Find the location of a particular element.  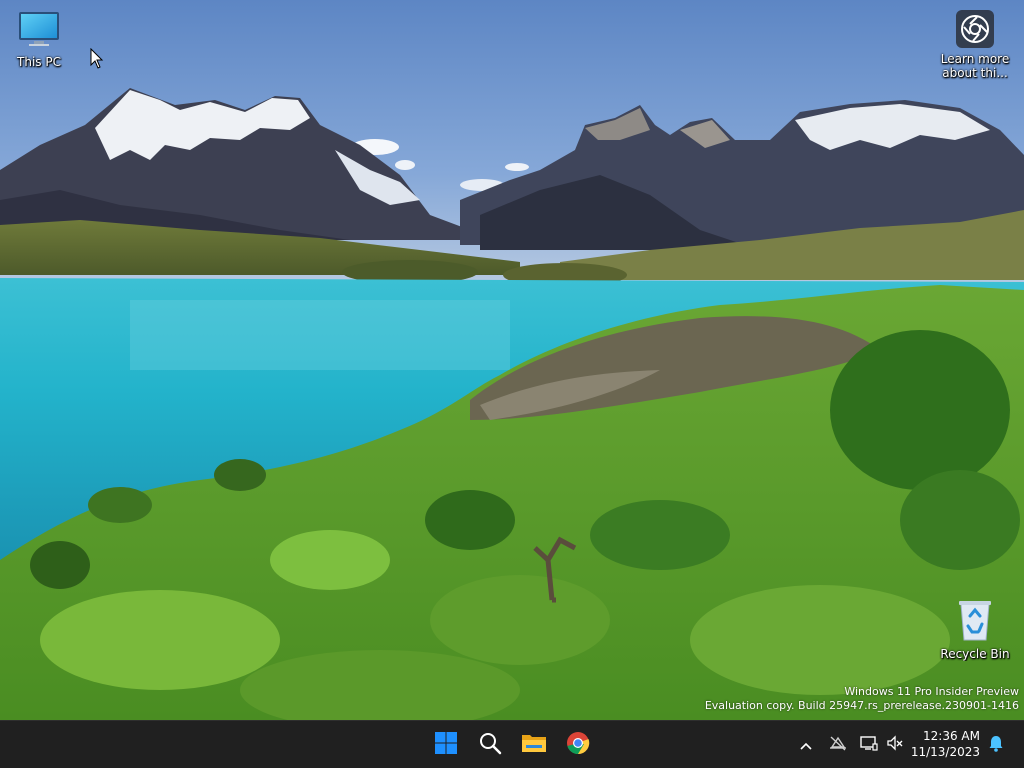

show-hidden-icons-button is located at coordinates (806, 745).